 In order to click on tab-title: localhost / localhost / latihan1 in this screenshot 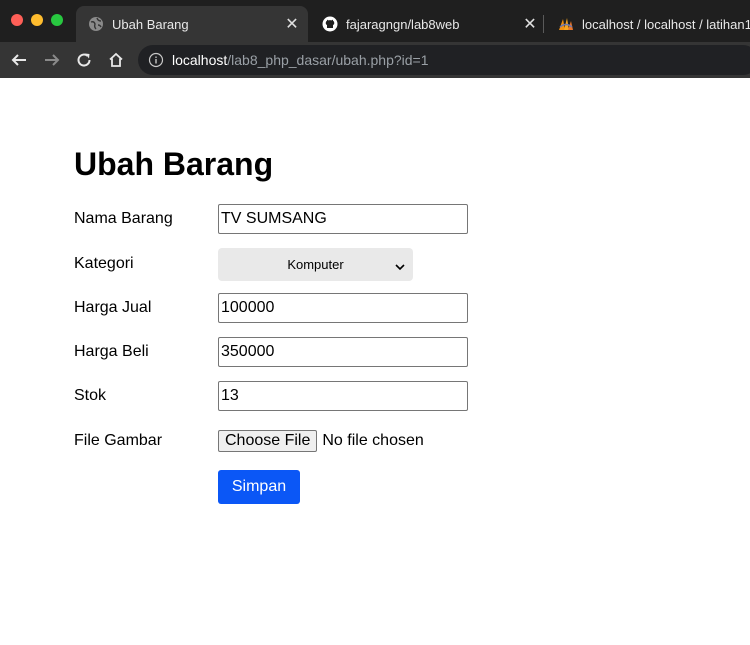, I will do `click(666, 24)`.